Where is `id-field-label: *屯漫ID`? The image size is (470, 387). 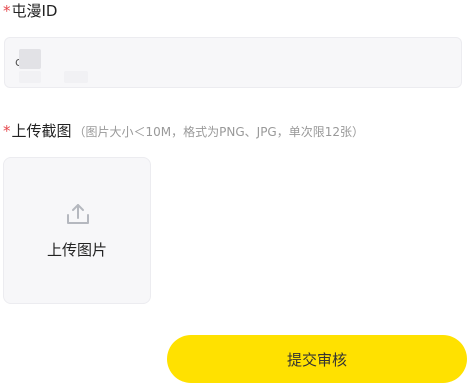
id-field-label: *屯漫ID is located at coordinates (30, 11).